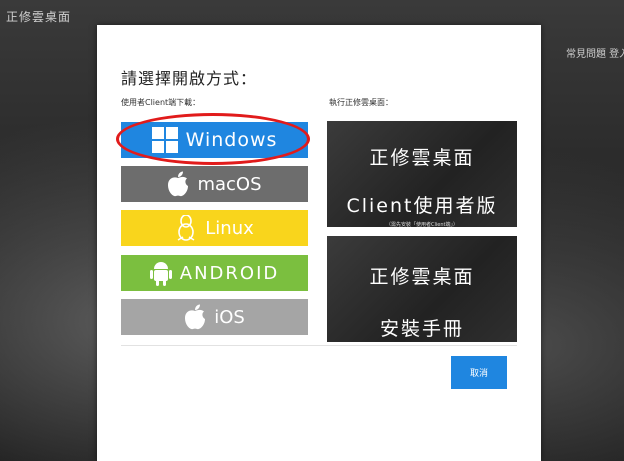 The image size is (624, 461). What do you see at coordinates (422, 289) in the screenshot?
I see `install-manual-tile: 正修雲桌面 安裝手冊` at bounding box center [422, 289].